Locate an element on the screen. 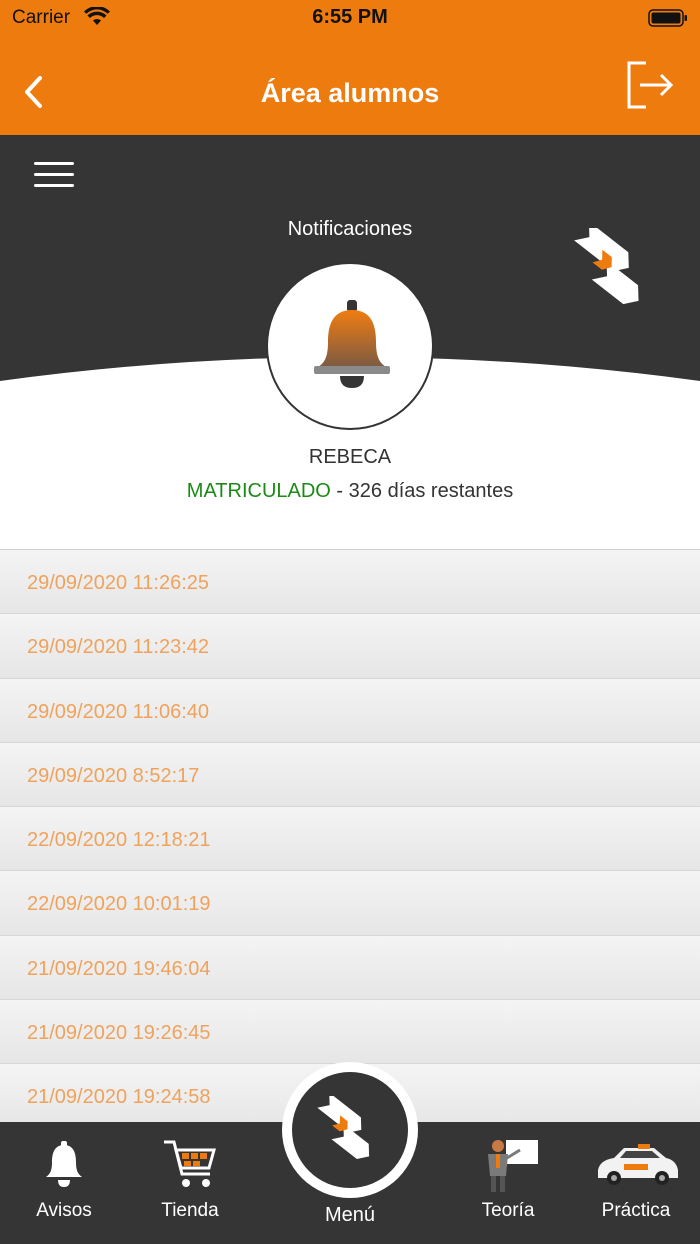 This screenshot has height=1244, width=700. days-remaining: - 326 días restantes is located at coordinates (422, 491).